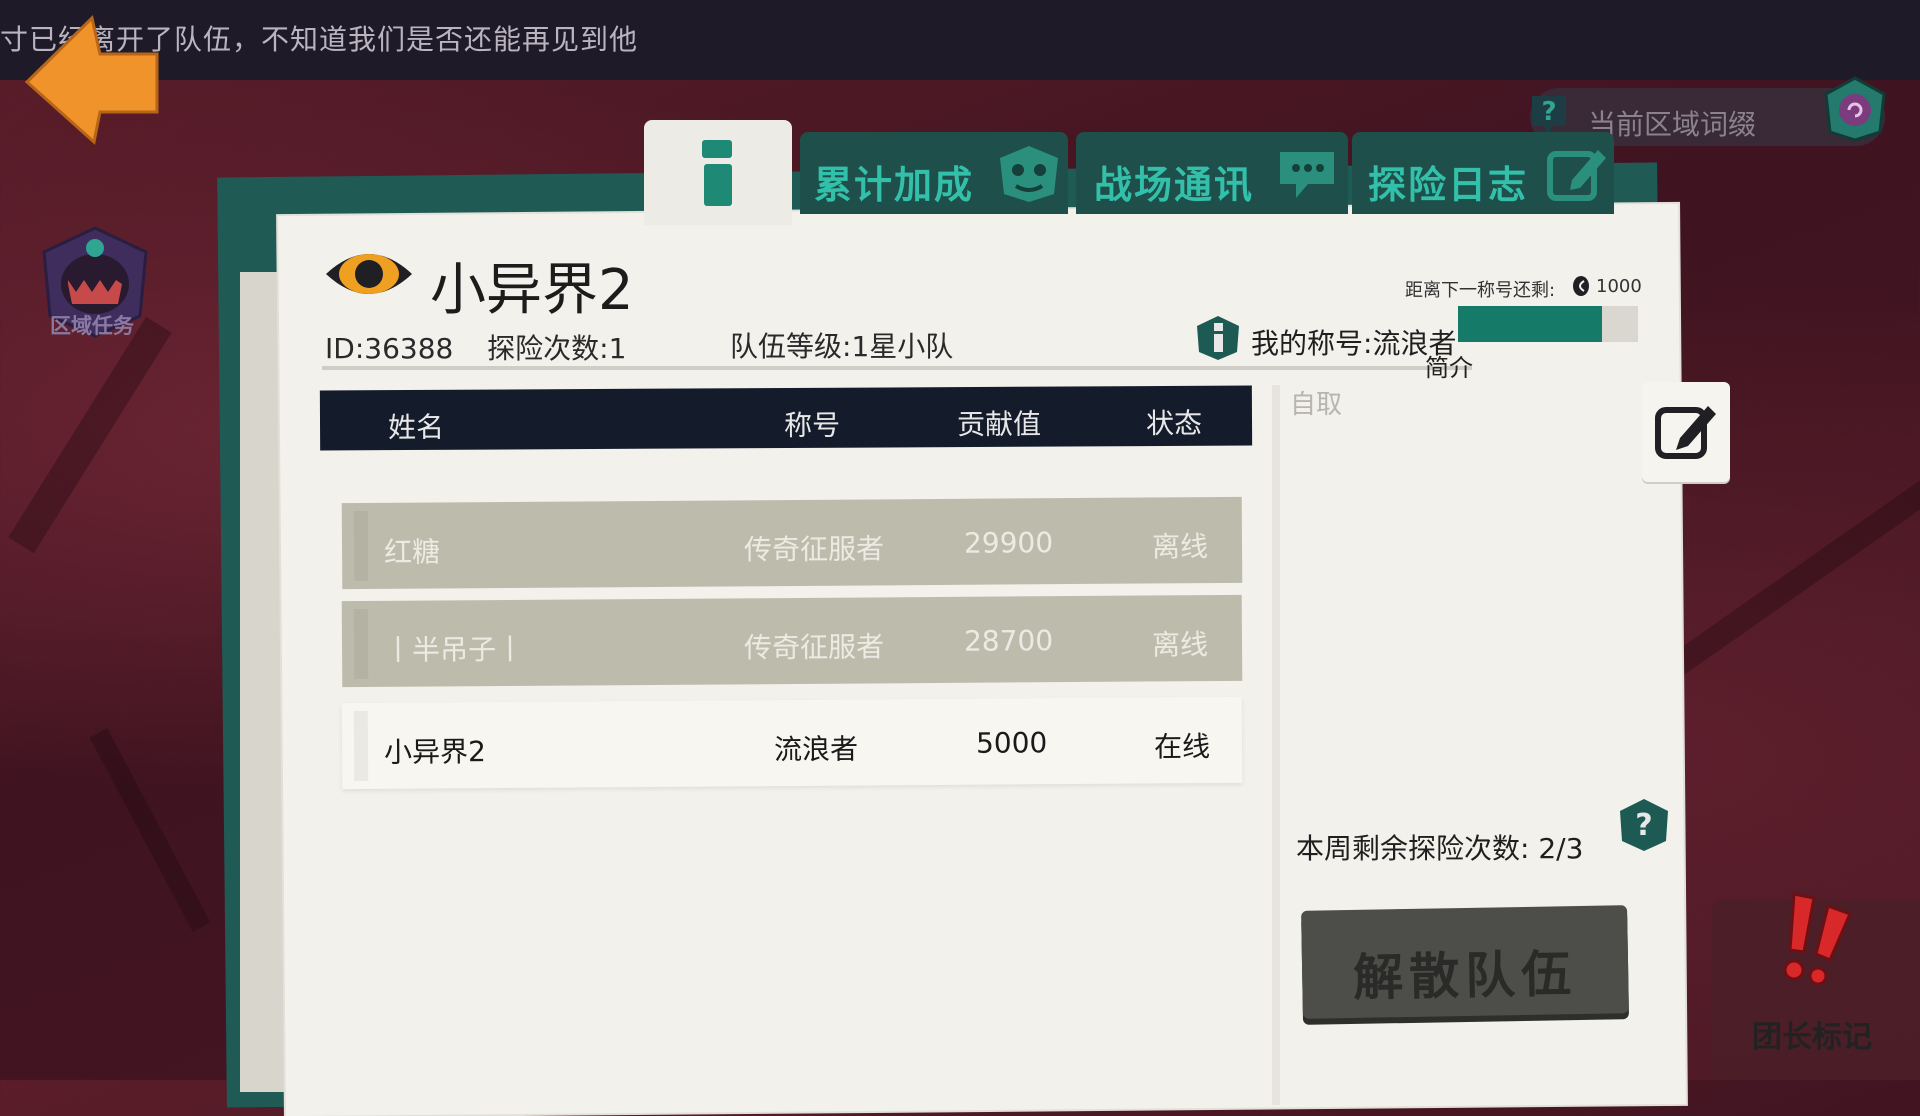  I want to click on member-name: 红糖, so click(412, 552).